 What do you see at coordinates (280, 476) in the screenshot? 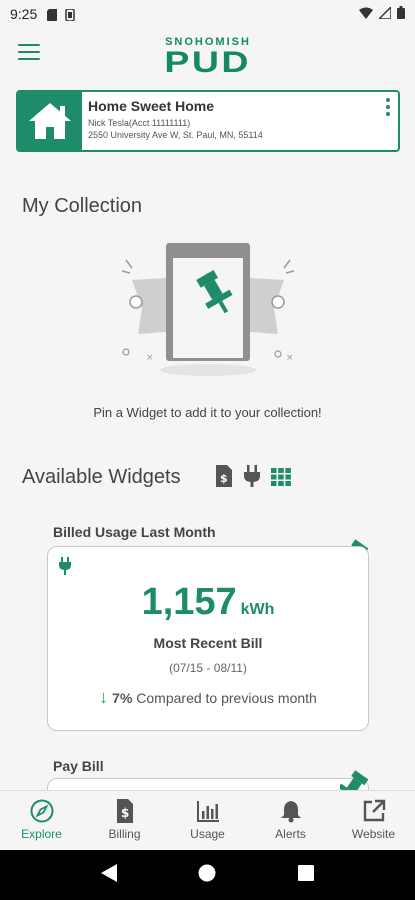
I see `grid-view-icon` at bounding box center [280, 476].